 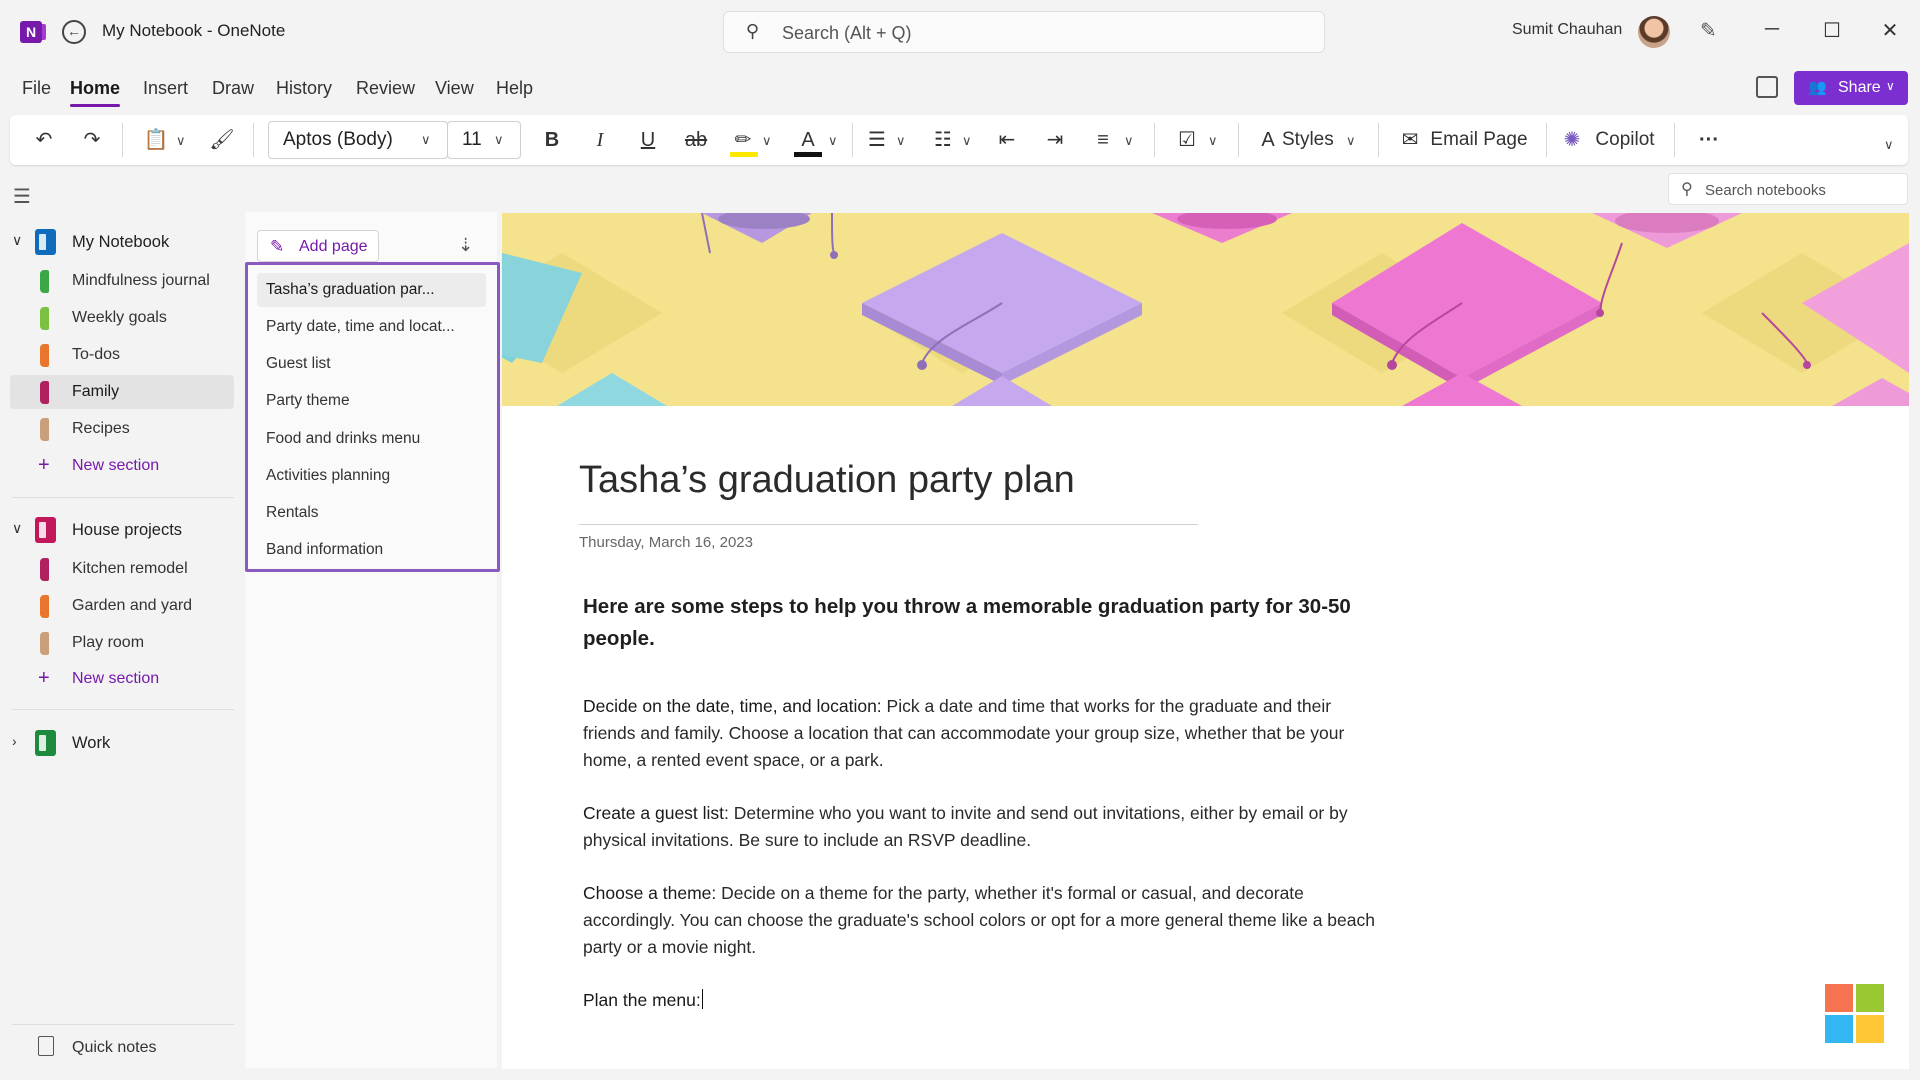 What do you see at coordinates (1187, 140) in the screenshot?
I see `tag-checkbox-icon: ☑` at bounding box center [1187, 140].